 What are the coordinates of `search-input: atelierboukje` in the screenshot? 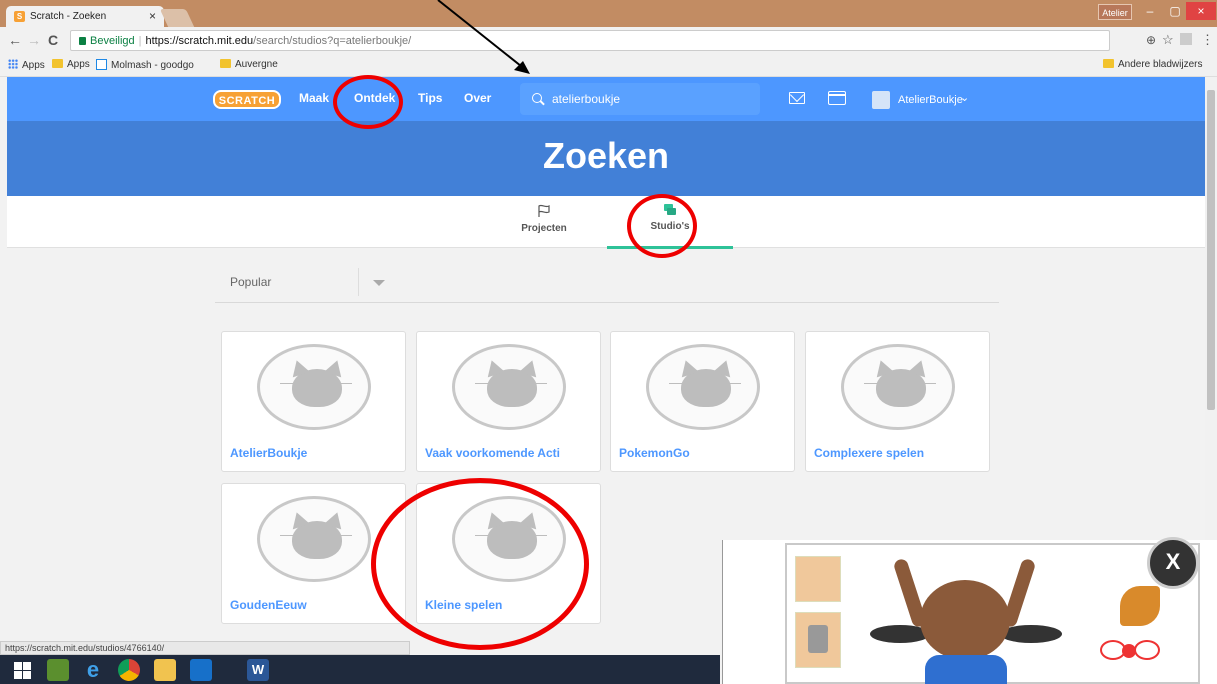 It's located at (640, 99).